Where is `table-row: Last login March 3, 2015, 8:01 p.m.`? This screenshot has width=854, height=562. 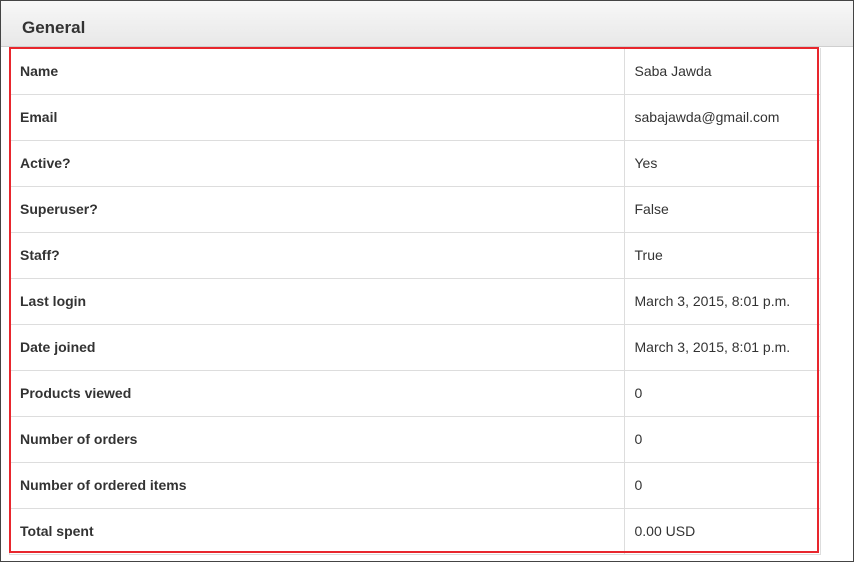
table-row: Last login March 3, 2015, 8:01 p.m. is located at coordinates (415, 301).